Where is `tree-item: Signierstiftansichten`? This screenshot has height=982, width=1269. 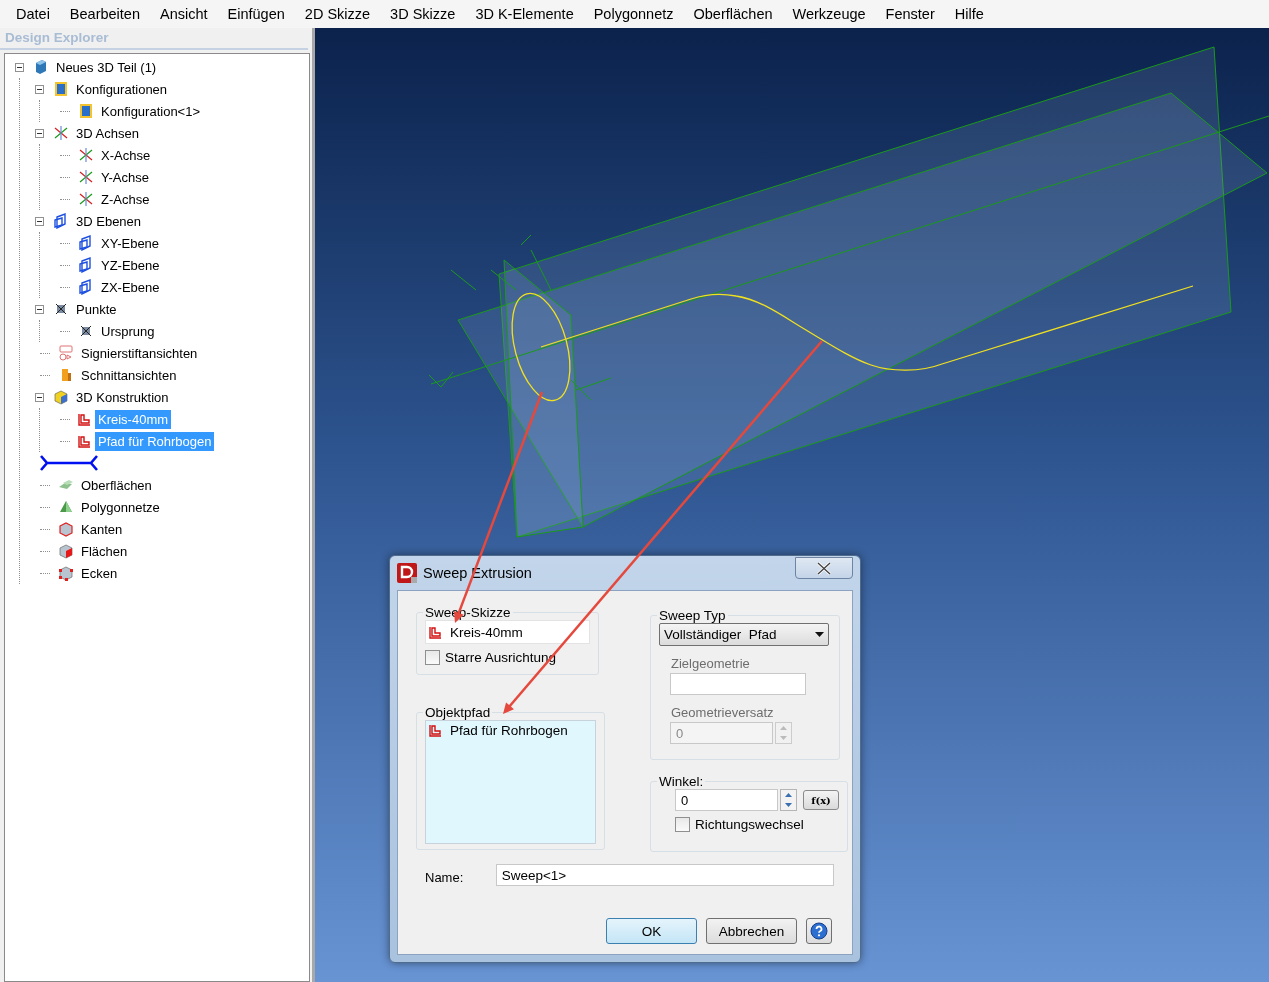 tree-item: Signierstiftansichten is located at coordinates (139, 353).